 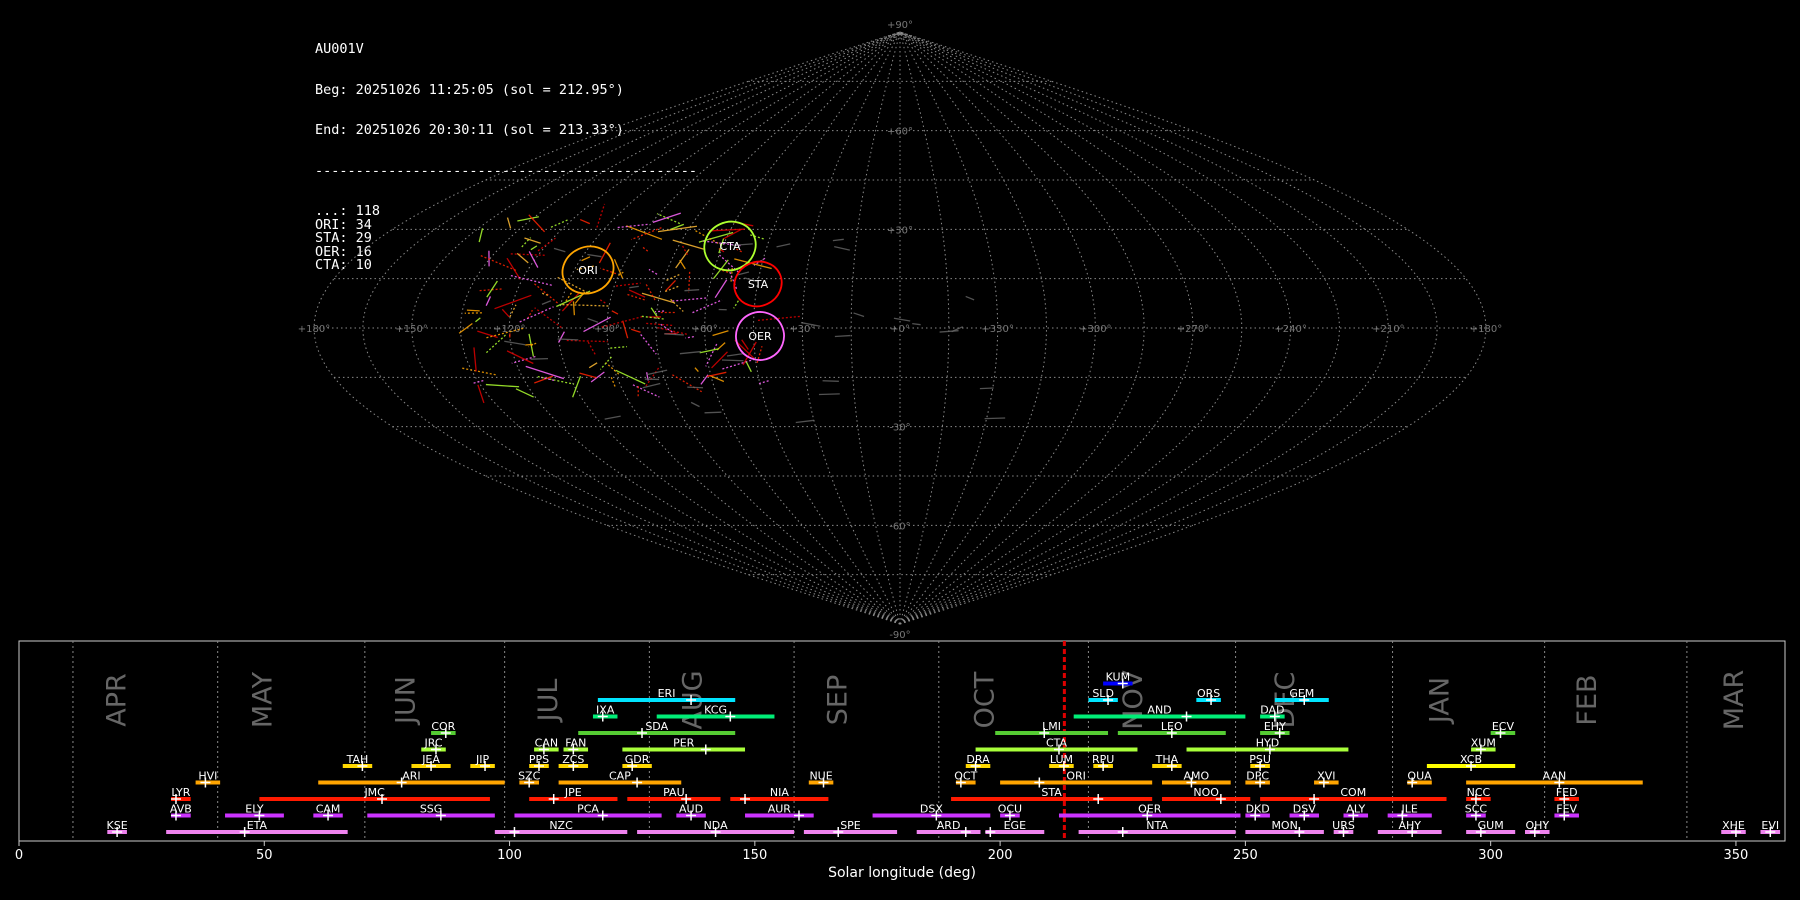 I want to click on lon-label: +330°, so click(x=997, y=329).